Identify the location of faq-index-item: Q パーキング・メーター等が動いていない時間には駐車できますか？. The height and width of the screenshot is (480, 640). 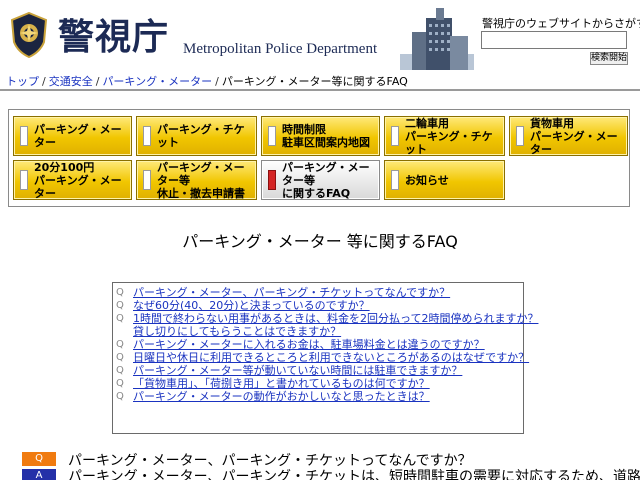
(318, 370).